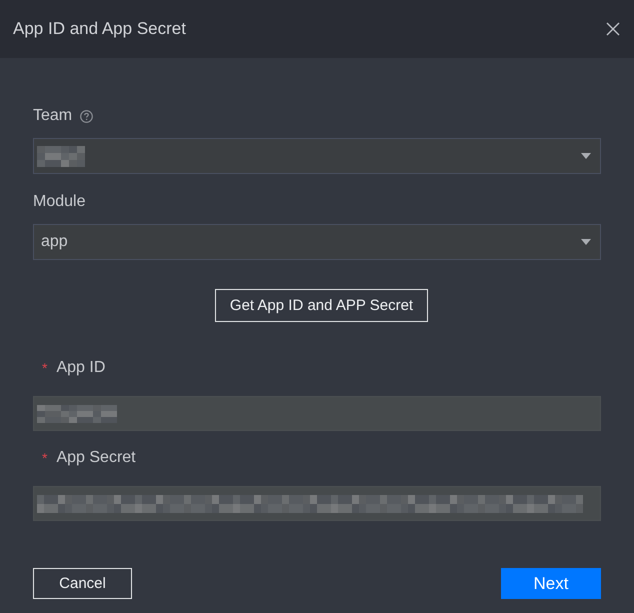  Describe the element at coordinates (81, 368) in the screenshot. I see `field-label: App ID` at that location.